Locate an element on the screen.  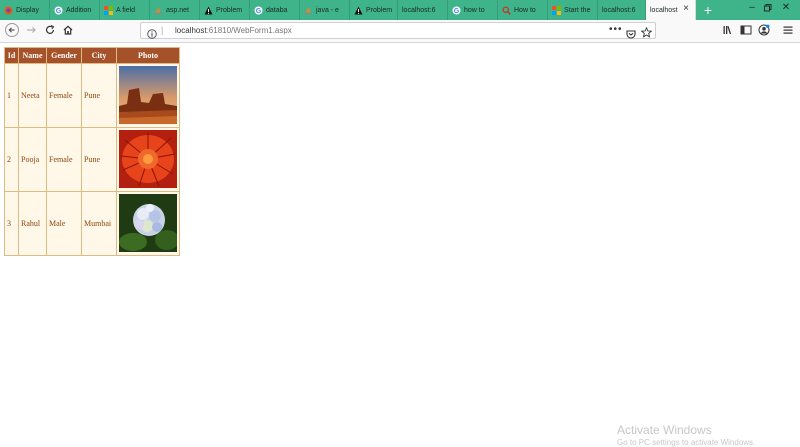
desert-photo is located at coordinates (148, 94).